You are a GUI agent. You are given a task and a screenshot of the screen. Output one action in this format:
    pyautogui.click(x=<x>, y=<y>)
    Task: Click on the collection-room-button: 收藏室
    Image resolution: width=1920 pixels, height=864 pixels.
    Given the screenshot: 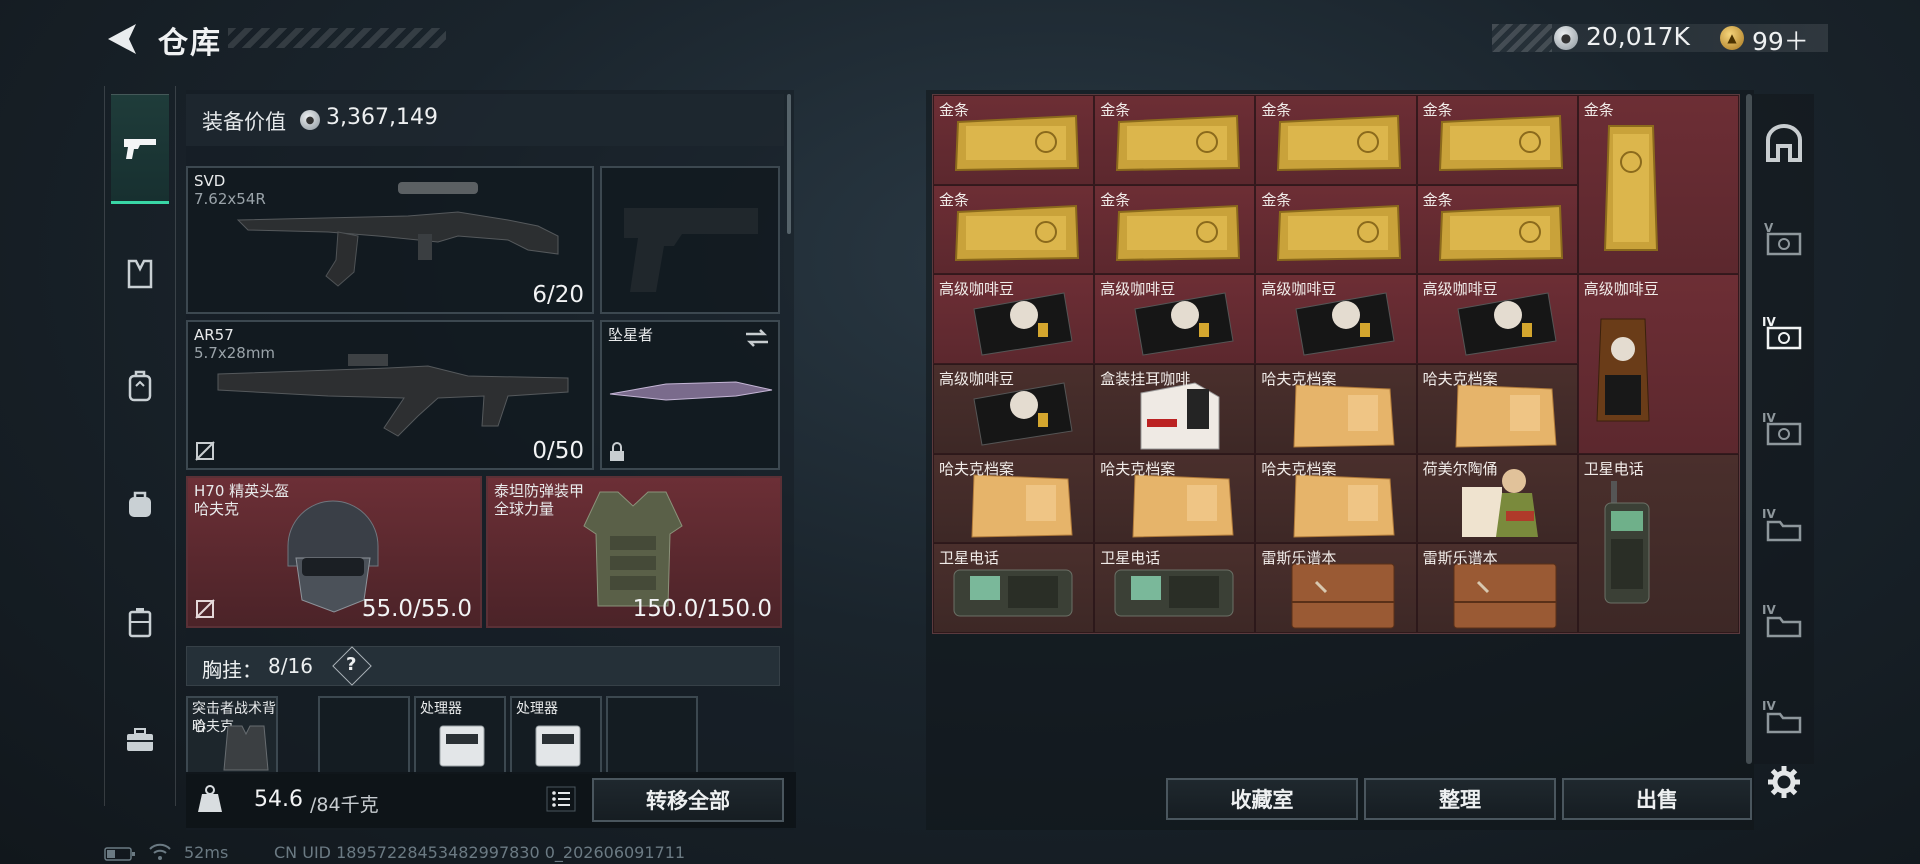 What is the action you would take?
    pyautogui.click(x=1262, y=799)
    